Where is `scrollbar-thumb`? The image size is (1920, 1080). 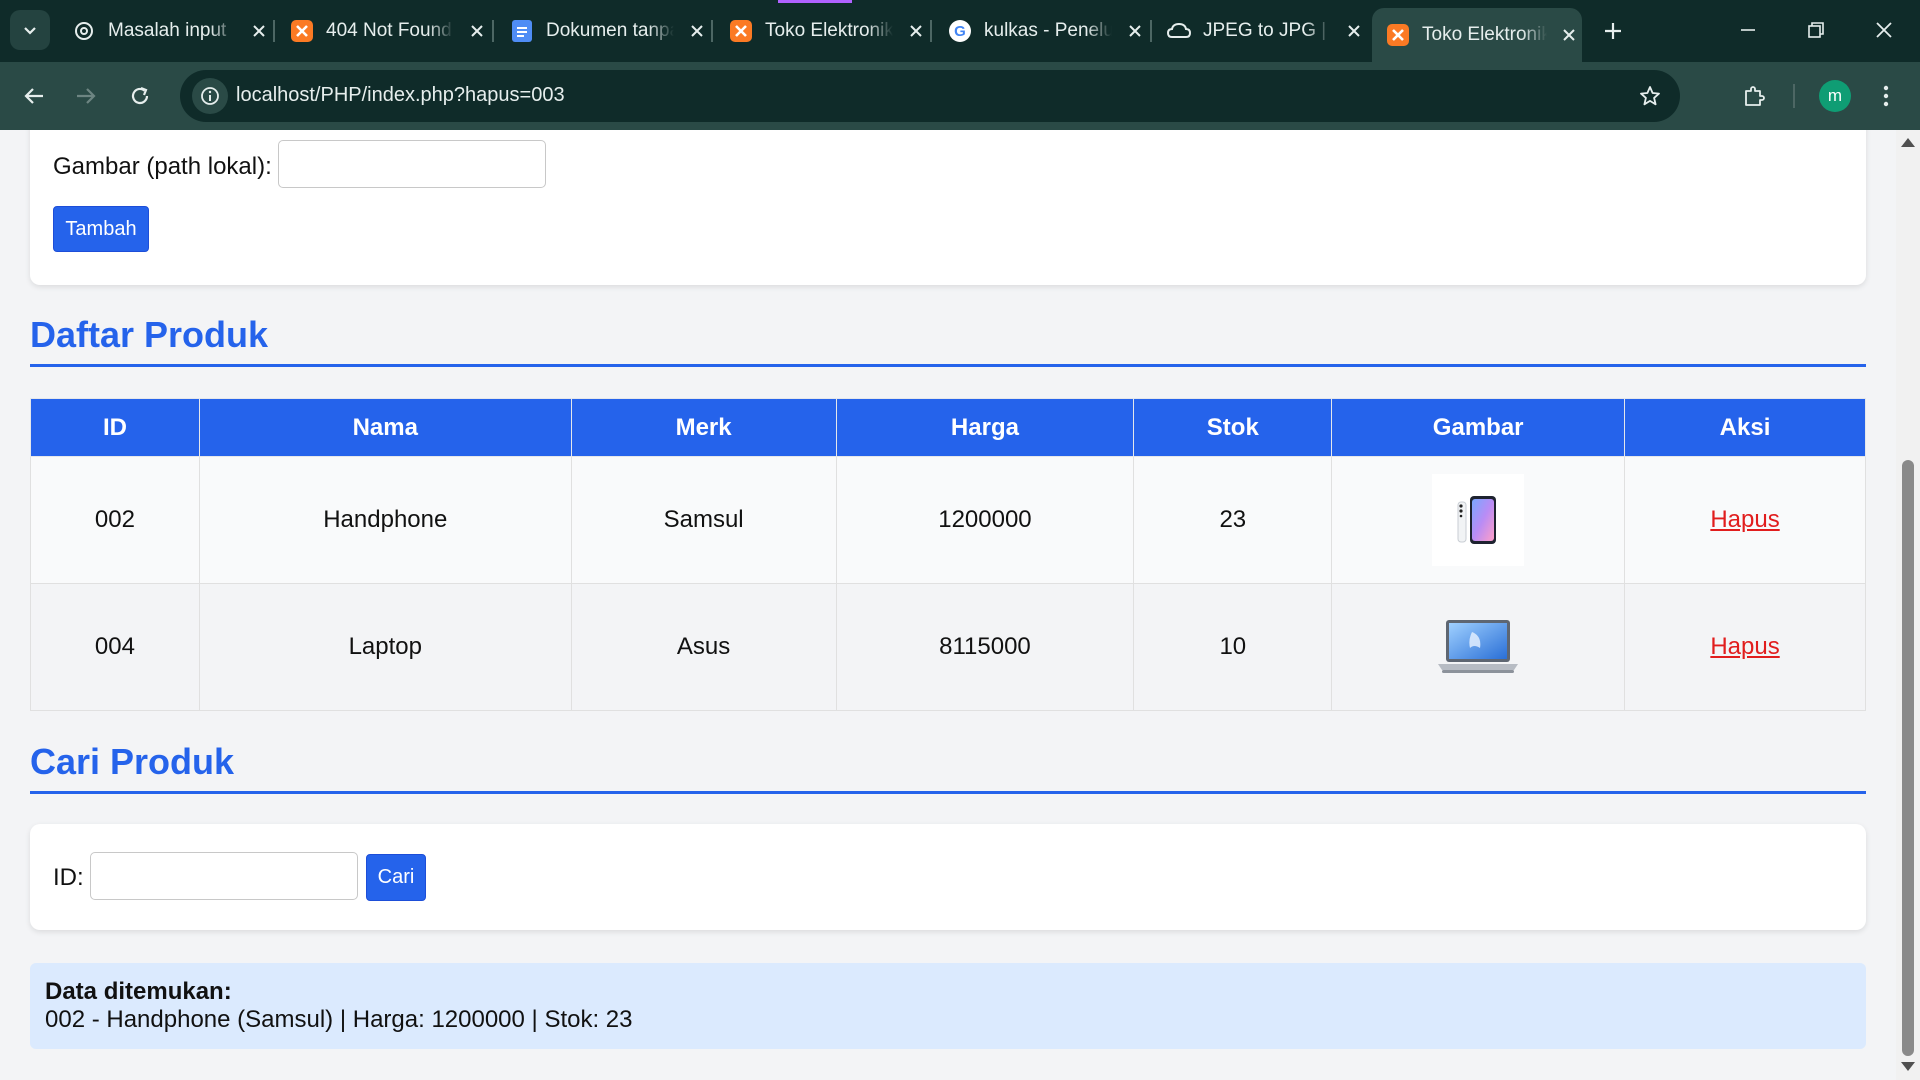
scrollbar-thumb is located at coordinates (1908, 758).